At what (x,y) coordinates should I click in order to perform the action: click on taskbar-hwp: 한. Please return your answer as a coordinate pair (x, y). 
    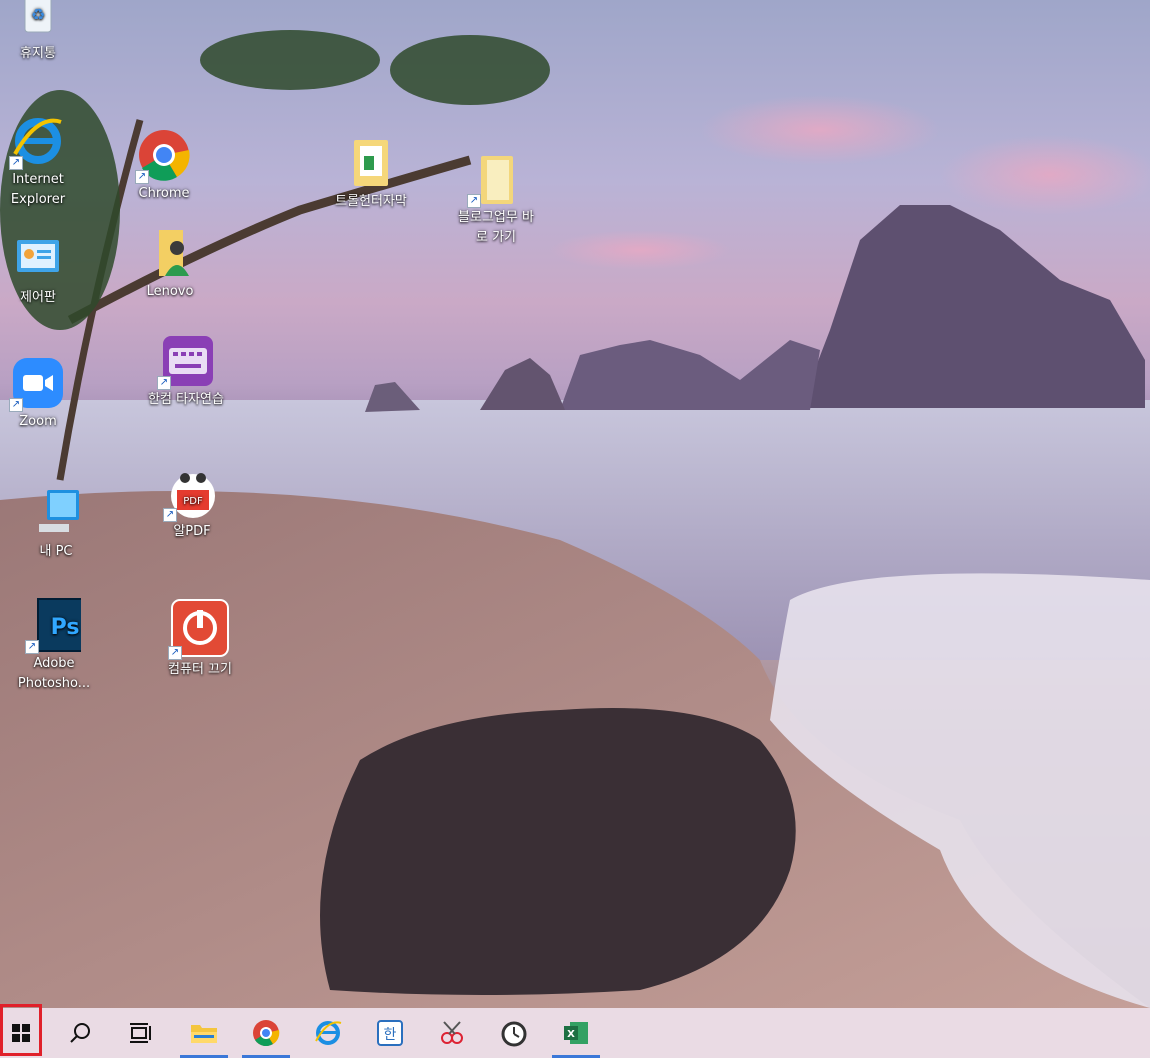
    Looking at the image, I should click on (390, 1033).